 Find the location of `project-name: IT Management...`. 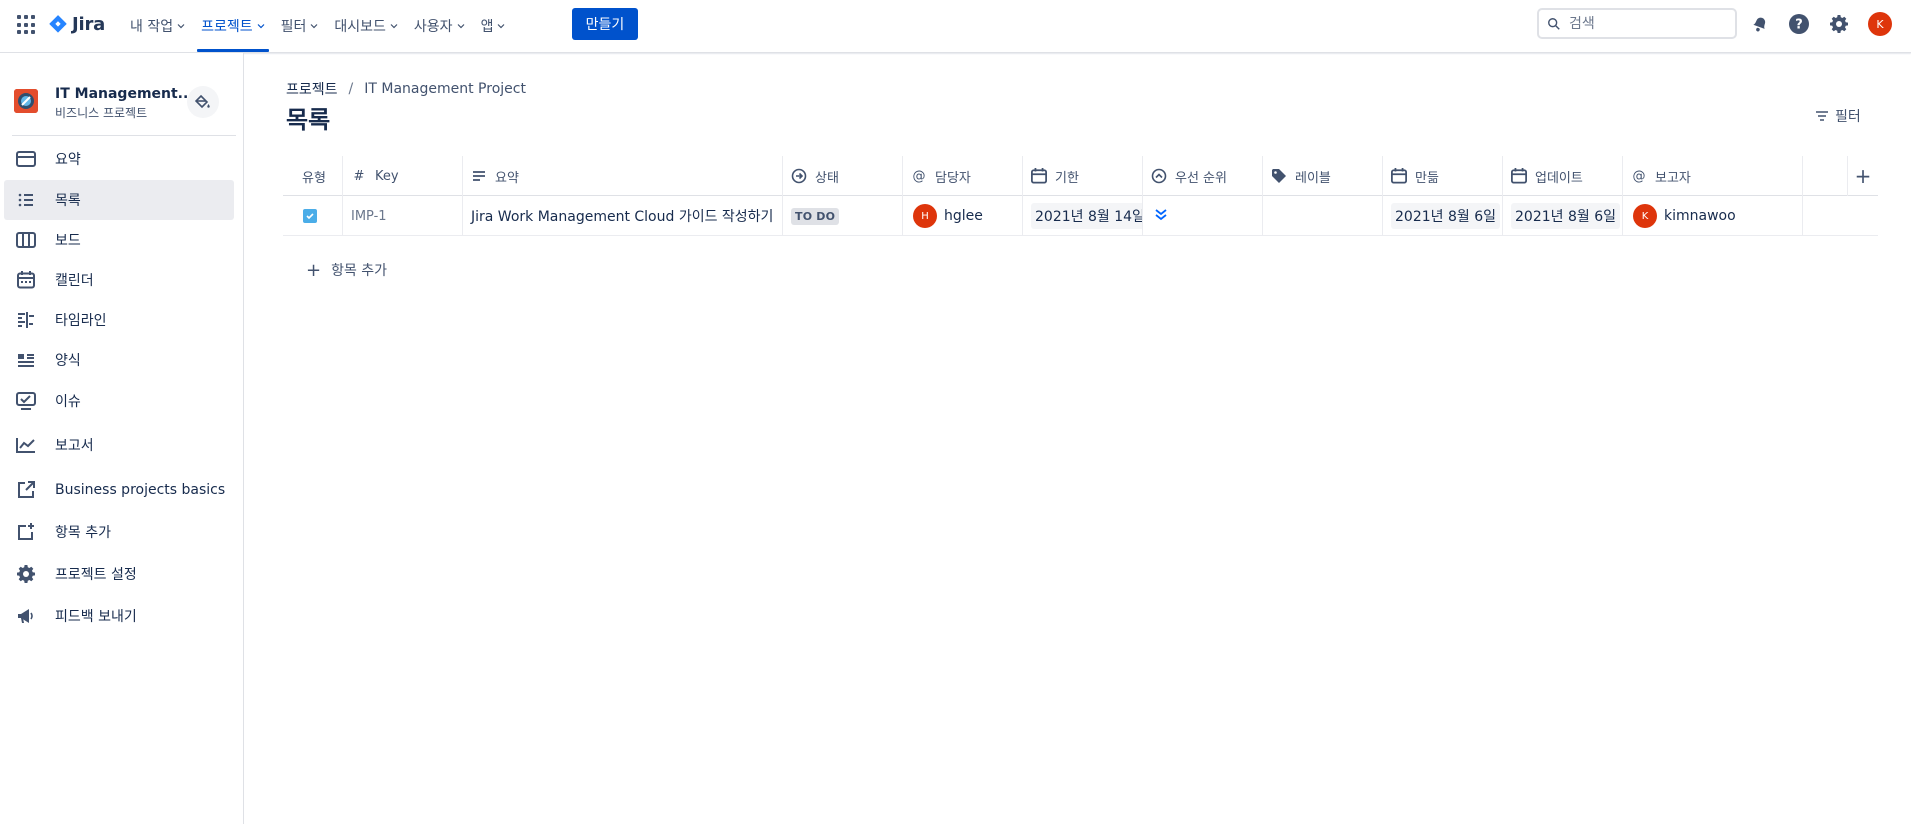

project-name: IT Management... is located at coordinates (124, 94).